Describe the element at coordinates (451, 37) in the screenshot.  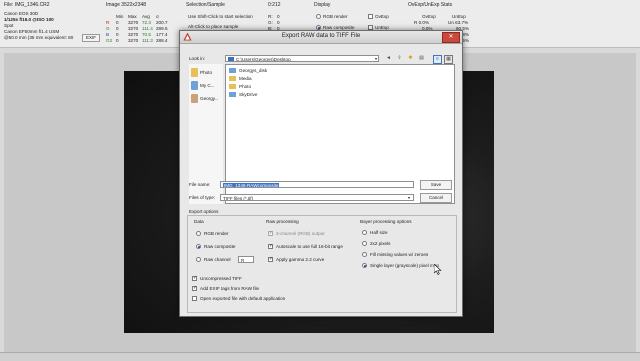
I see `close-icon: ✕` at that location.